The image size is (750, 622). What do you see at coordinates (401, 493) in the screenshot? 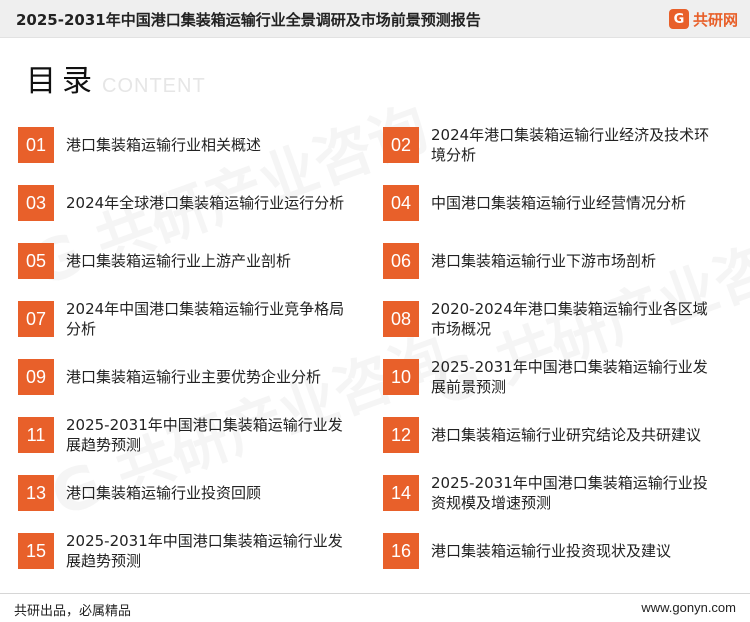
I see `toc-number-badge: 14` at bounding box center [401, 493].